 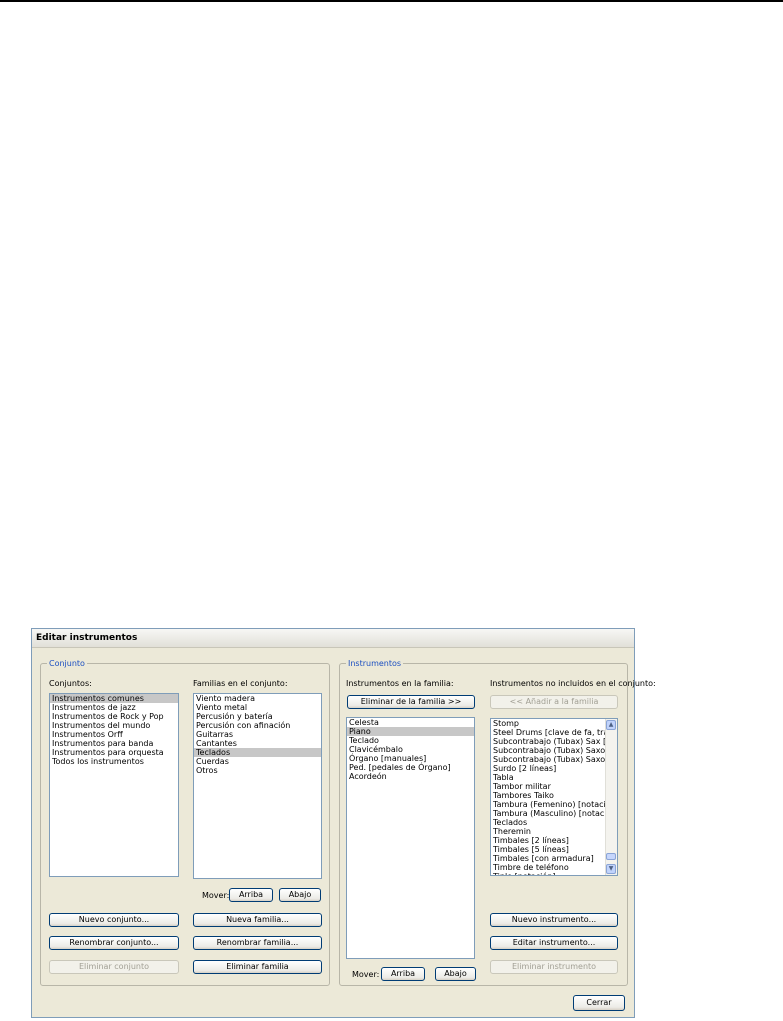 What do you see at coordinates (114, 707) in the screenshot?
I see `set-list-item: Instrumentos de jazz` at bounding box center [114, 707].